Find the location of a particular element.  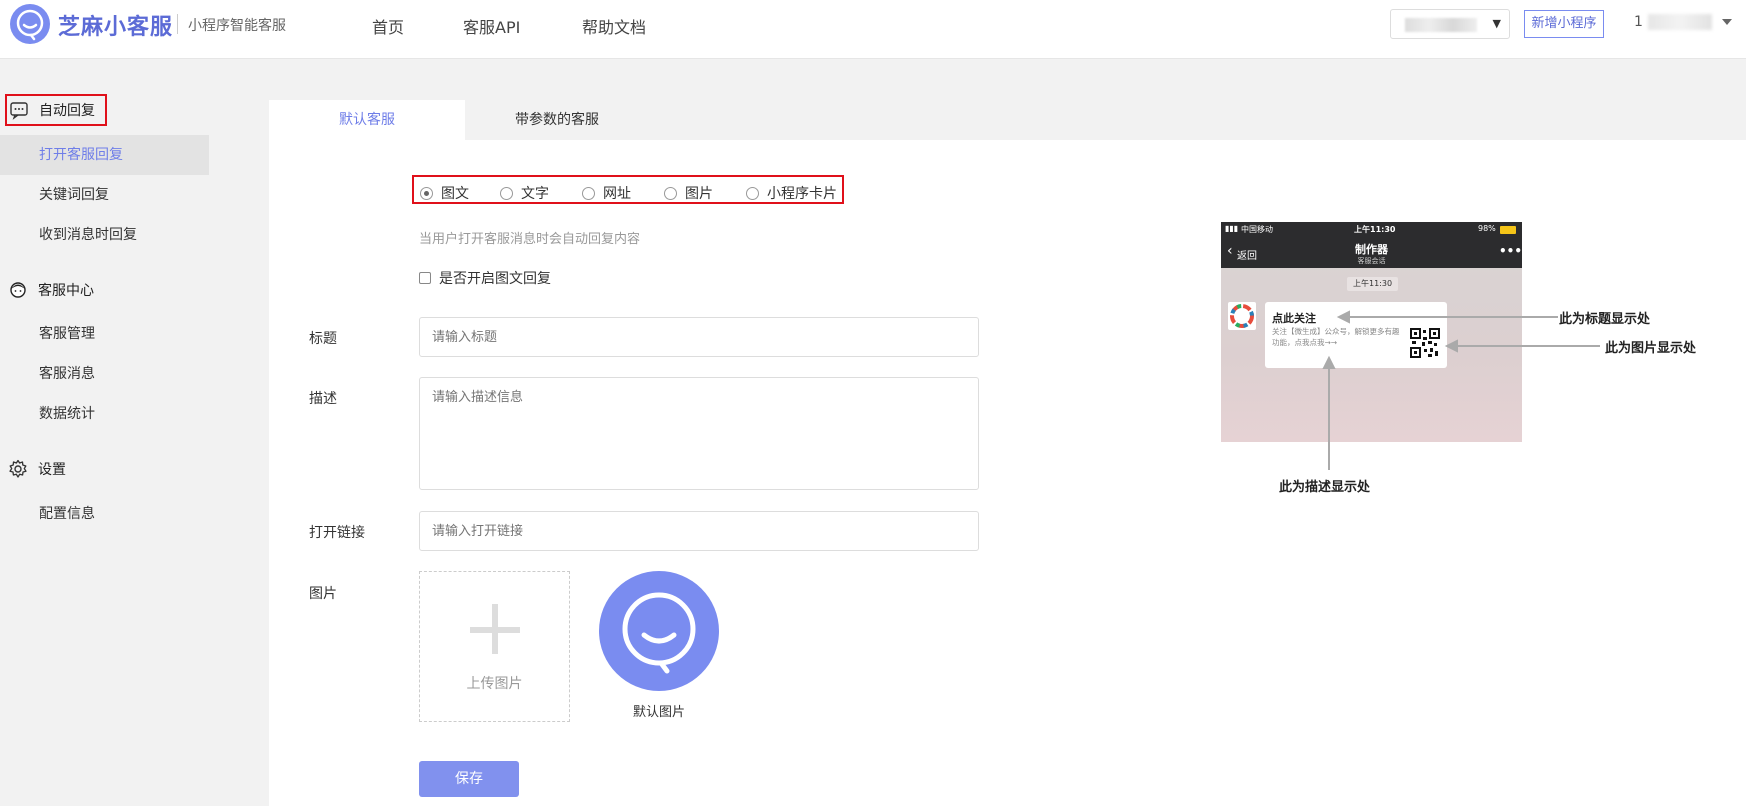

radio-miniprogram-card: 小程序卡片 is located at coordinates (791, 193).